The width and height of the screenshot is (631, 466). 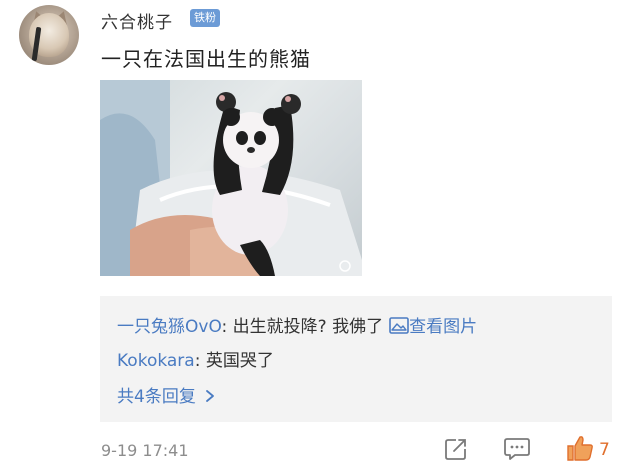 What do you see at coordinates (159, 397) in the screenshot?
I see `more-replies-label: 共4条回复` at bounding box center [159, 397].